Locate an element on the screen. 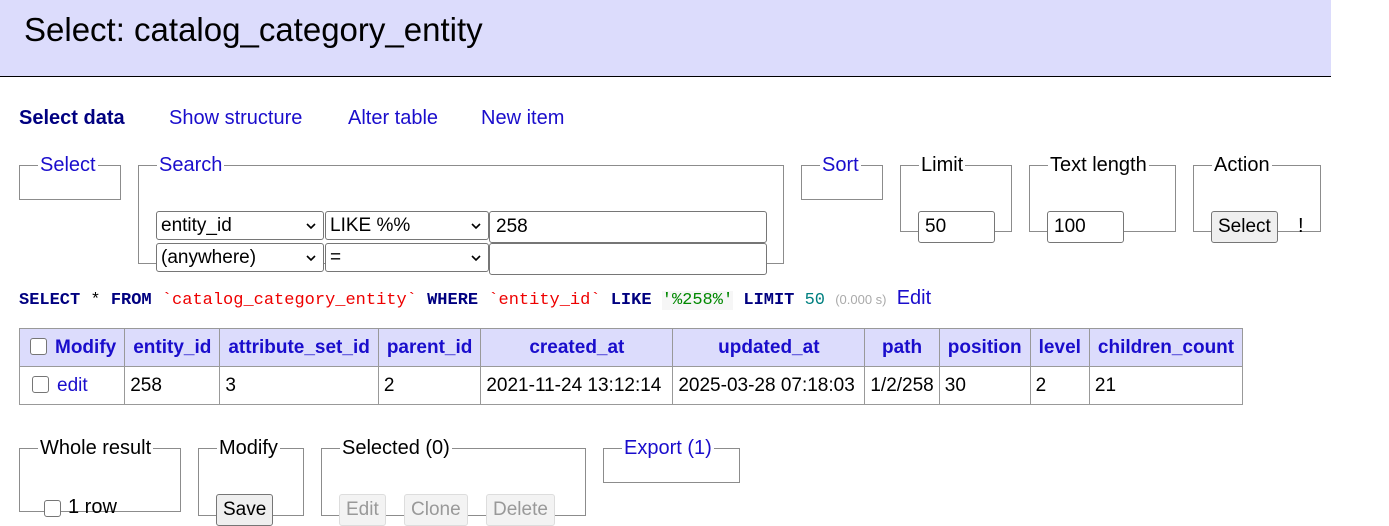  export-fieldset: Export (1) is located at coordinates (671, 460).